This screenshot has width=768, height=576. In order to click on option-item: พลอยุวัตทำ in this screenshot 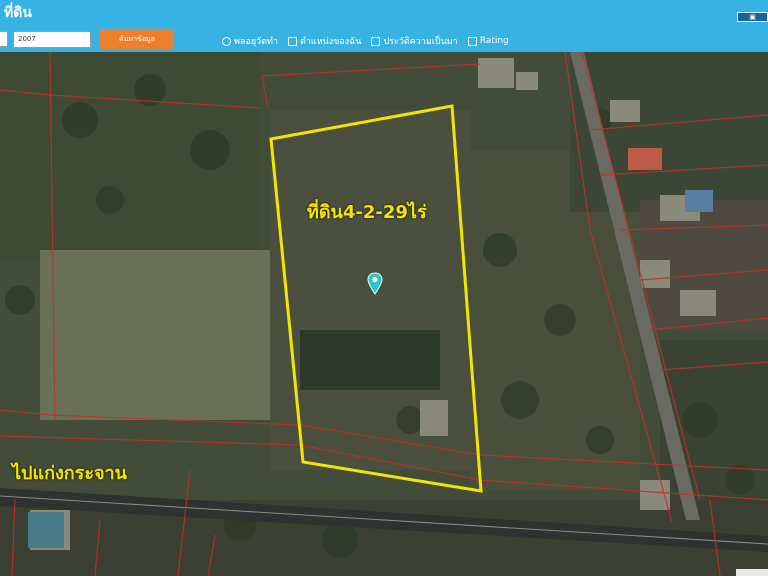, I will do `click(250, 41)`.